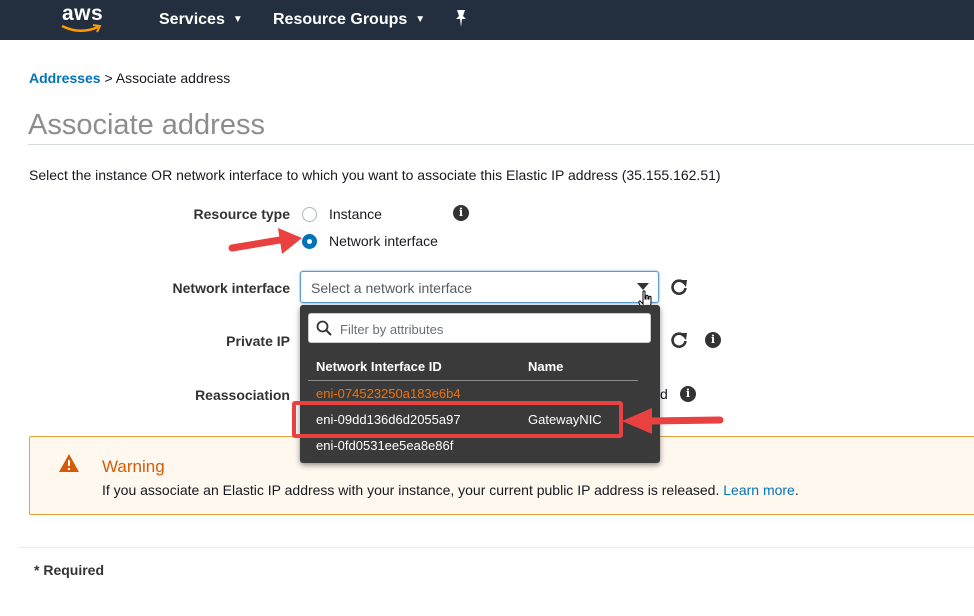 This screenshot has height=616, width=974. I want to click on page-title: Associate address, so click(146, 125).